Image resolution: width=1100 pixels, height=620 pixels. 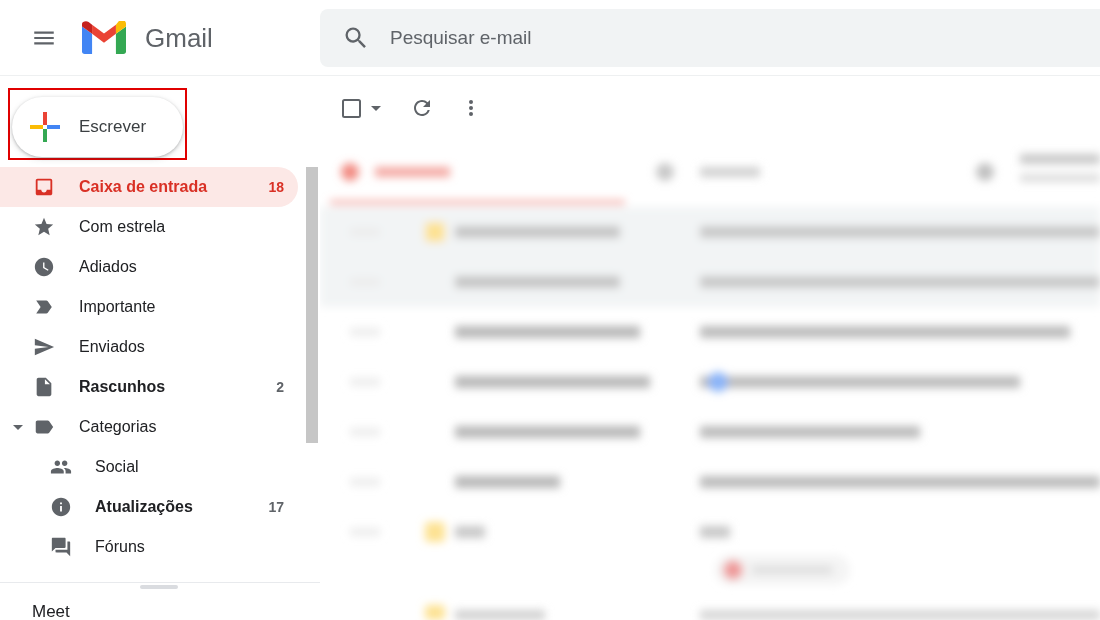 I want to click on search-field: Pesquisar e-mail, so click(x=710, y=37).